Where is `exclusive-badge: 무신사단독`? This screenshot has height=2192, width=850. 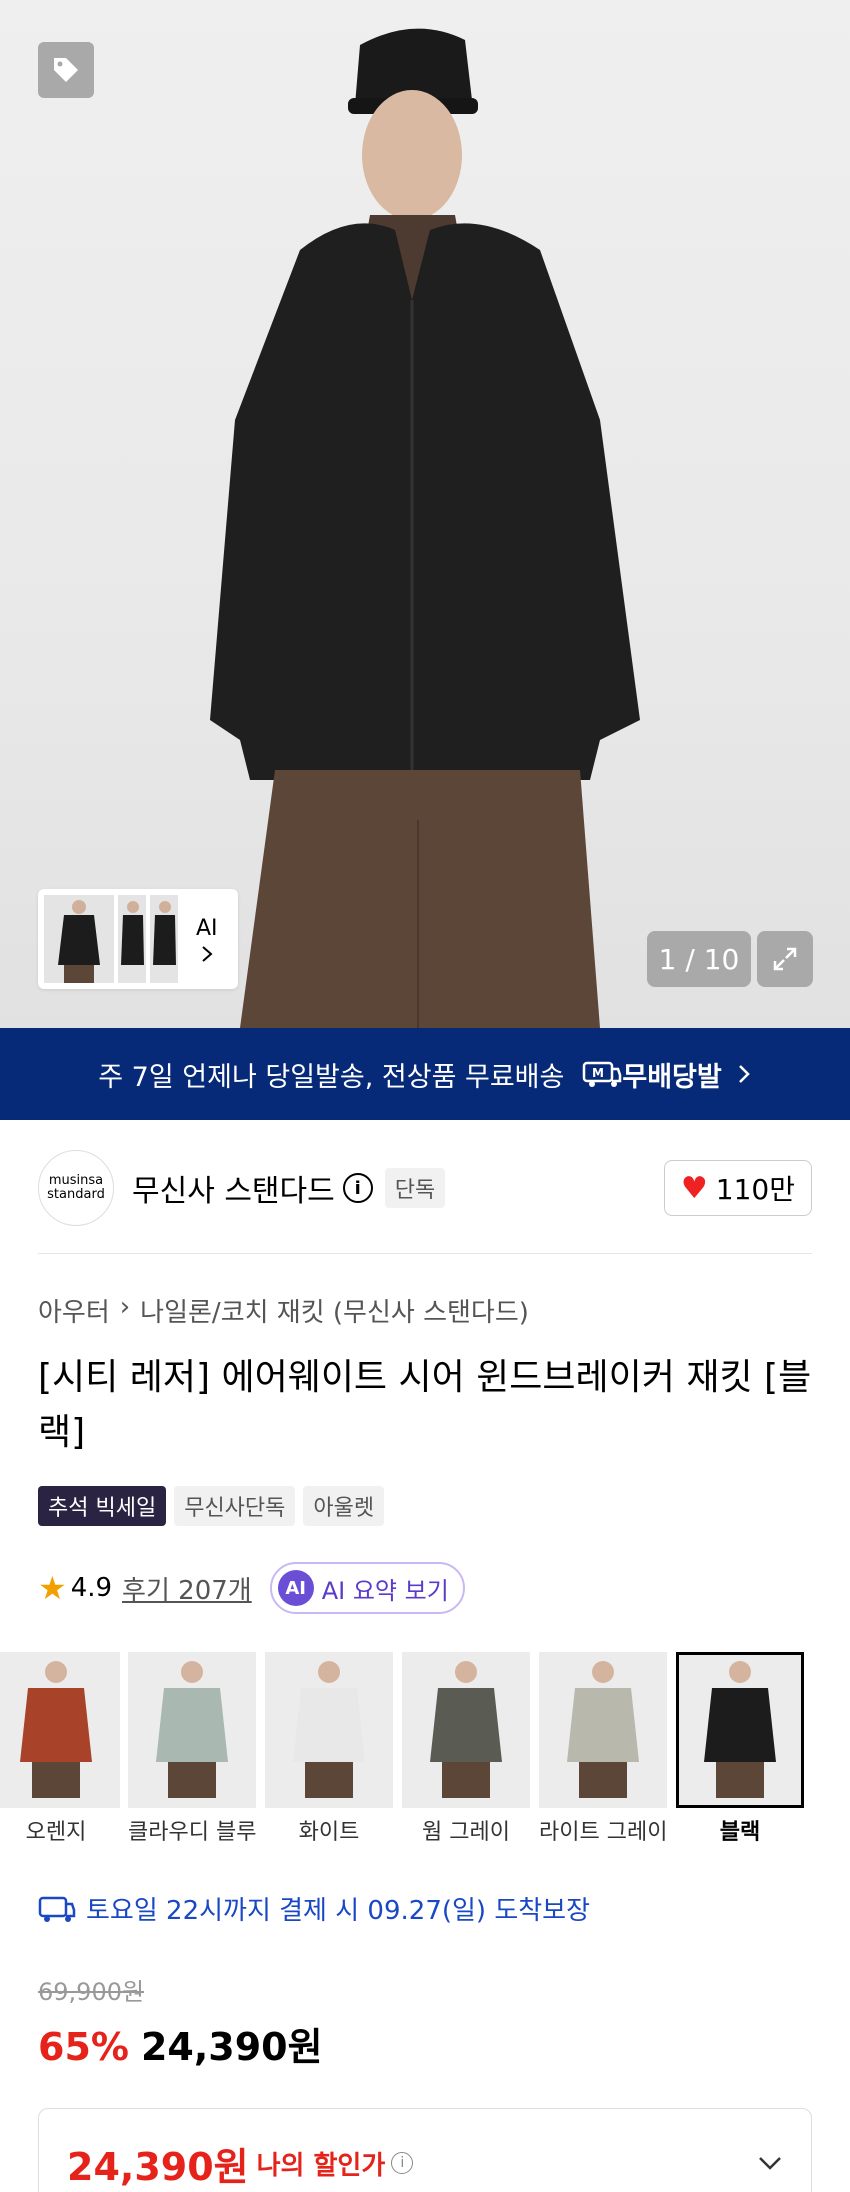 exclusive-badge: 무신사단독 is located at coordinates (235, 1506).